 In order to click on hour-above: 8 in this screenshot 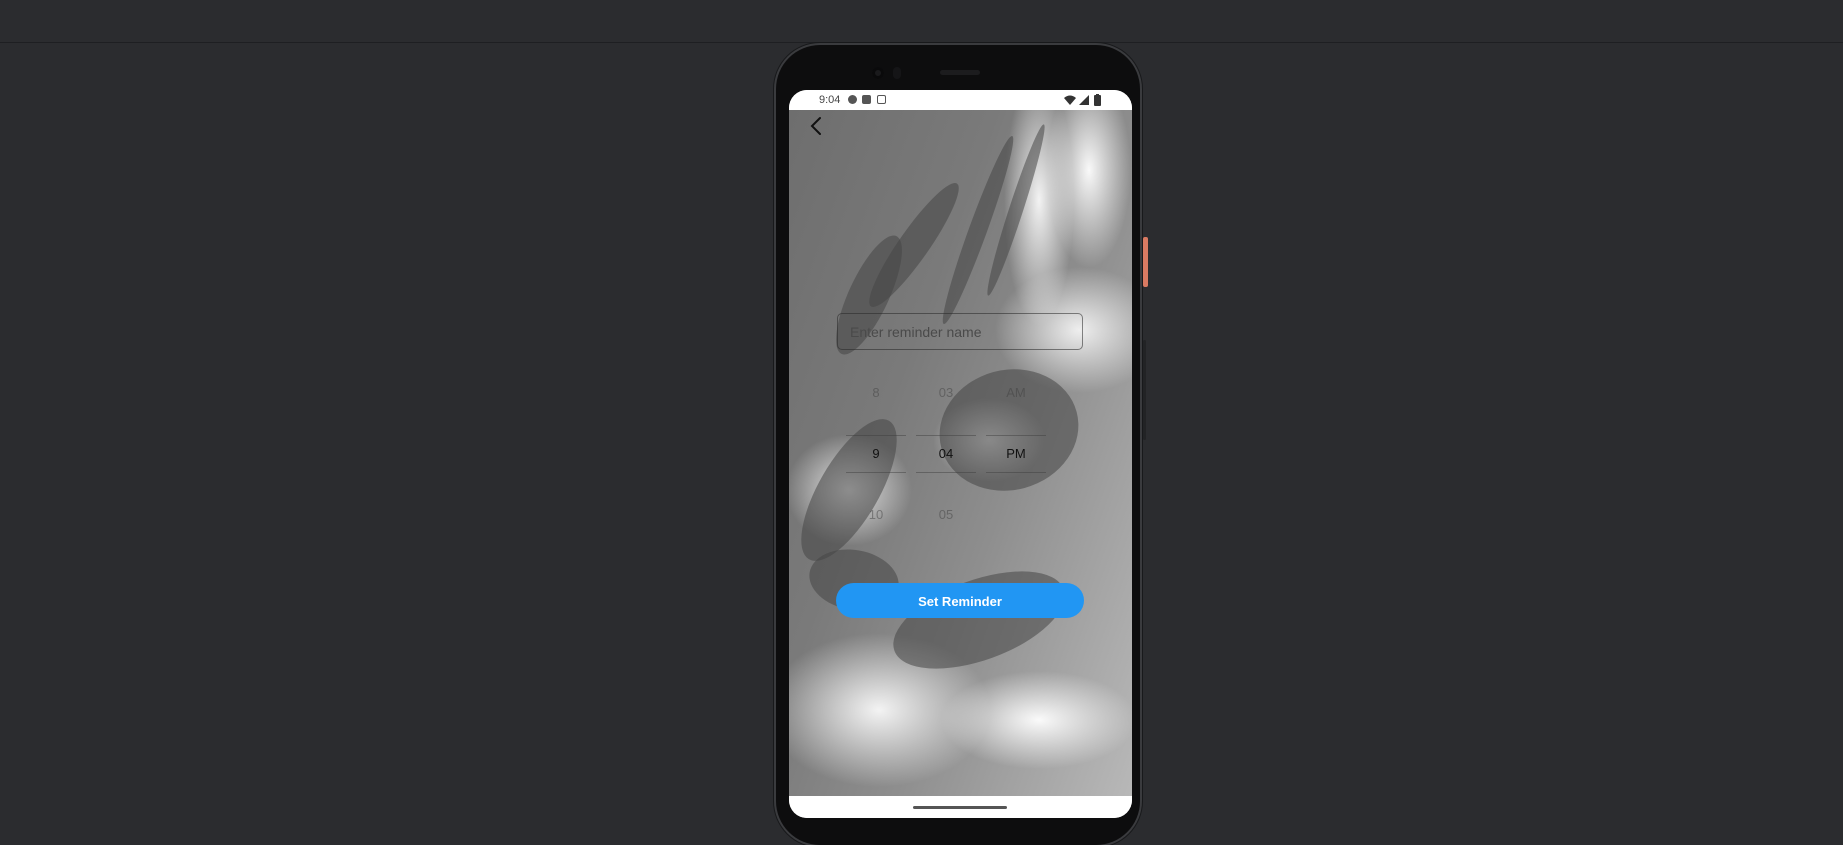, I will do `click(876, 393)`.